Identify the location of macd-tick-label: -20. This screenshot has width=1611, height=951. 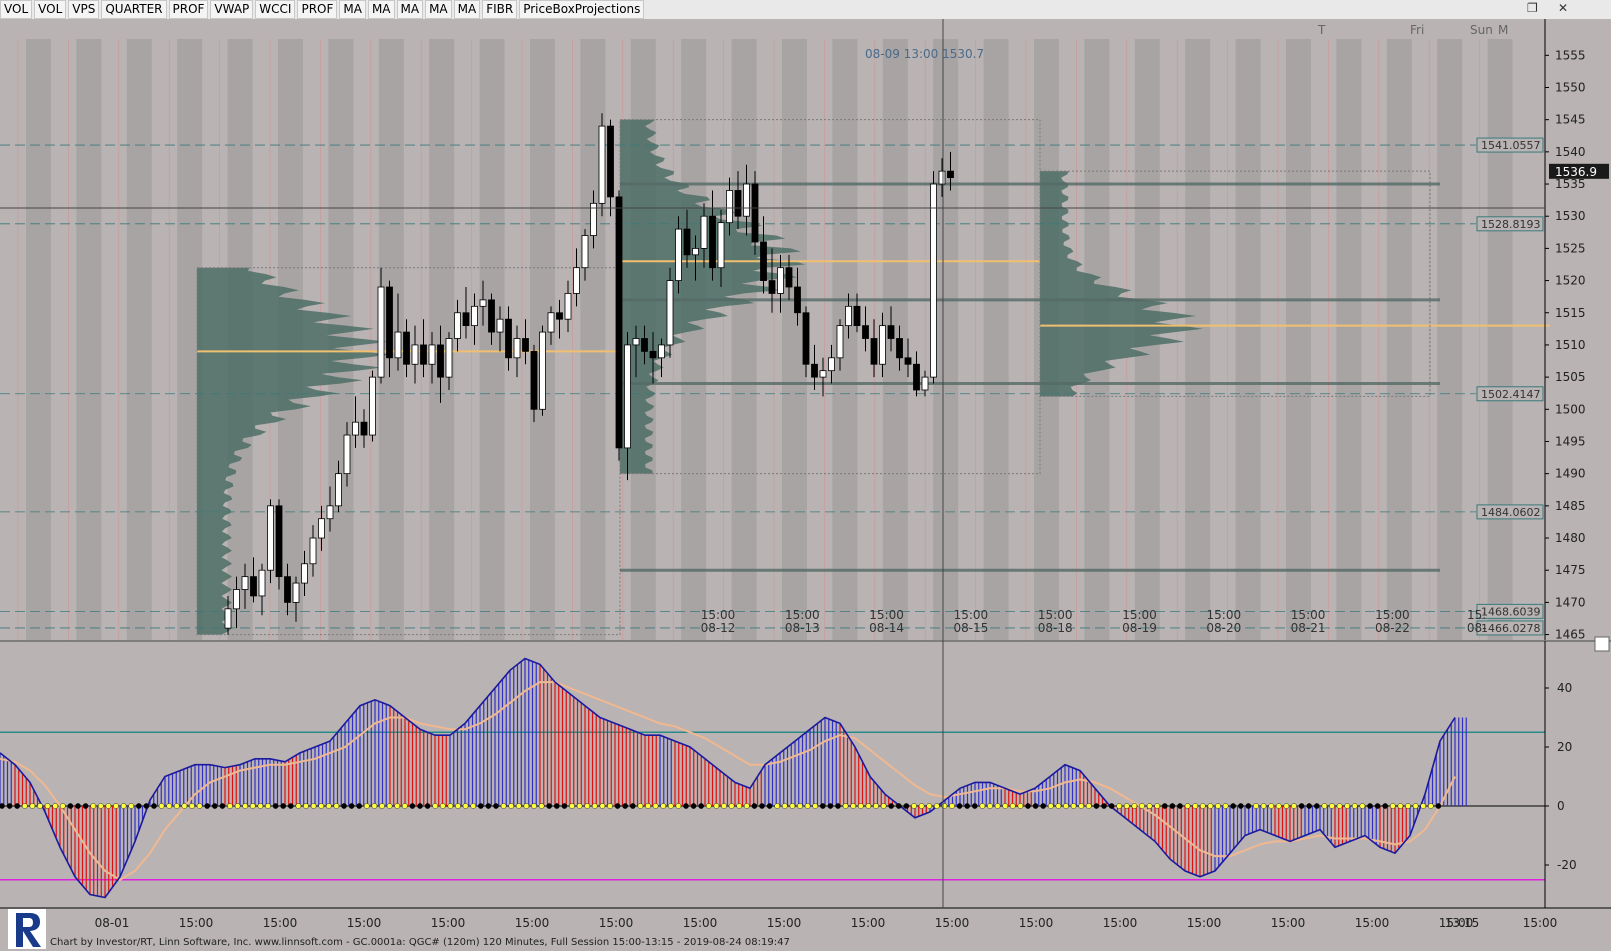
(1567, 865).